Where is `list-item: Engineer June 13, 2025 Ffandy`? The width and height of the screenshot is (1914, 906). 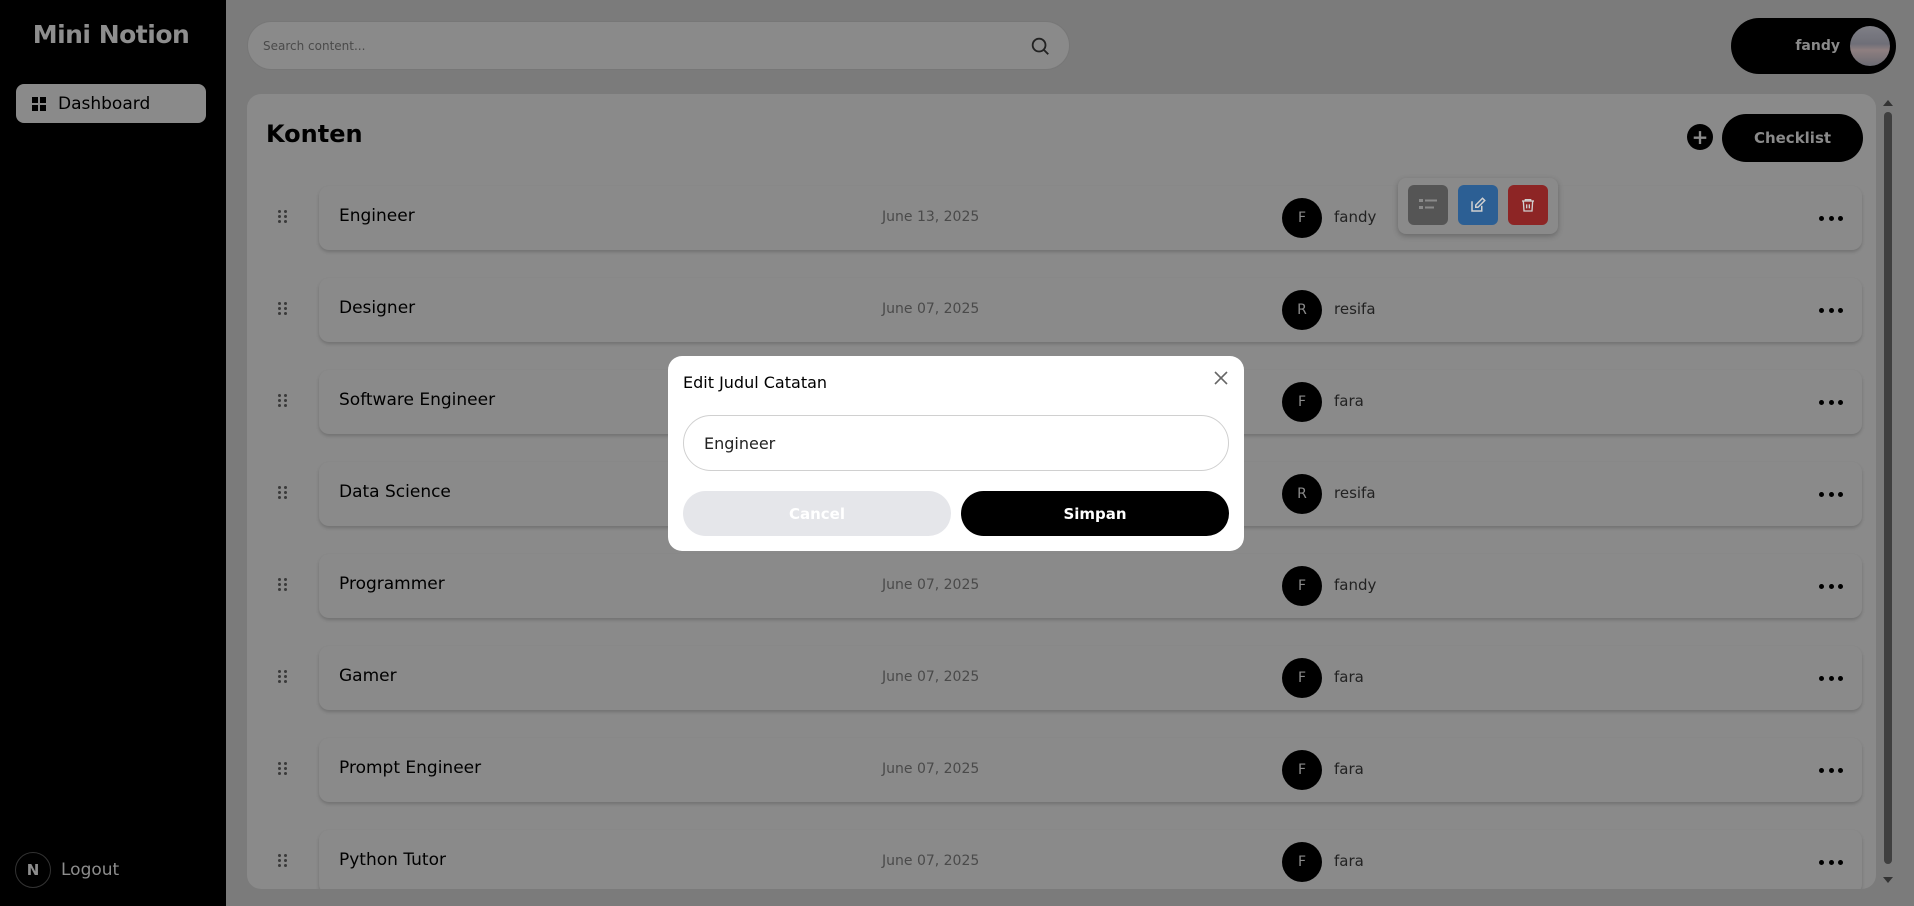 list-item: Engineer June 13, 2025 Ffandy is located at coordinates (1090, 218).